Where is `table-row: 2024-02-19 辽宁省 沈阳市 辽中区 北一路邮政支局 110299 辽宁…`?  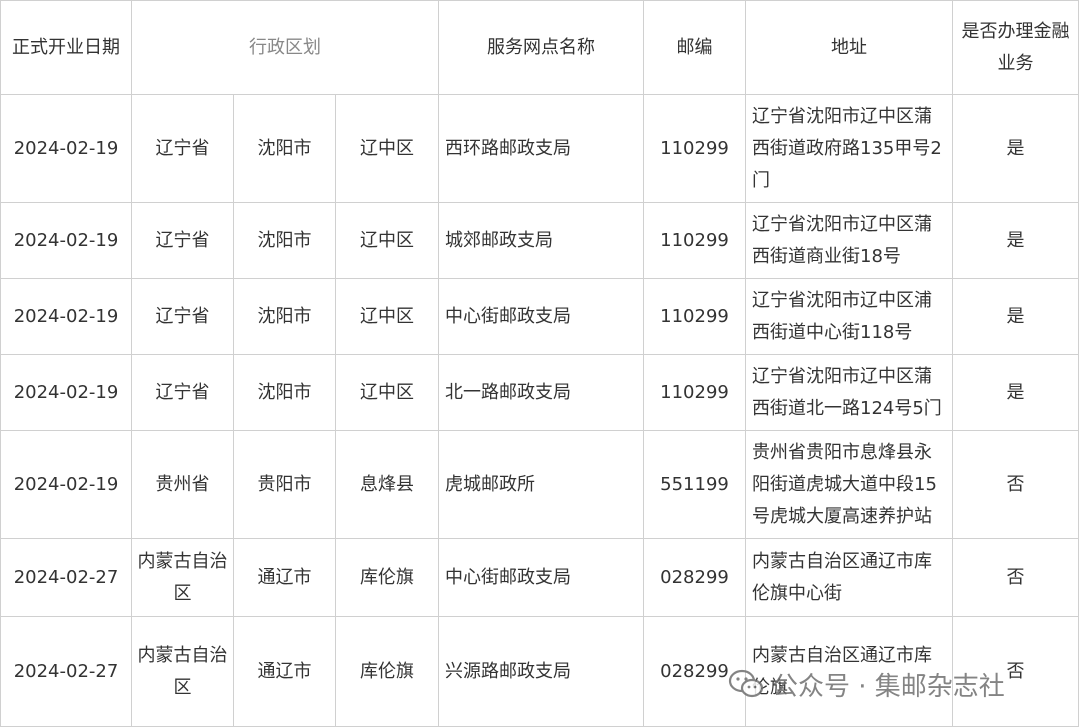
table-row: 2024-02-19 辽宁省 沈阳市 辽中区 北一路邮政支局 110299 辽宁… is located at coordinates (539, 392).